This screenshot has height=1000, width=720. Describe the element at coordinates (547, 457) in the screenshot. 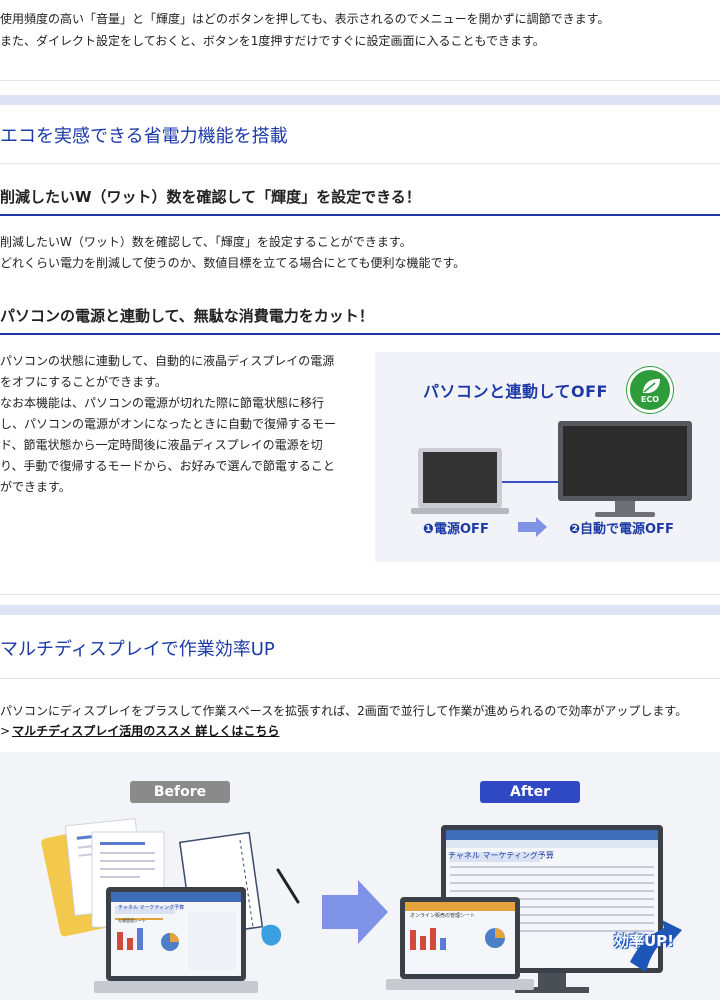

I see `power-link-illustration: パソコンと連動してOFF ECO ❶電源OFF ❷自動で電源OFF` at that location.